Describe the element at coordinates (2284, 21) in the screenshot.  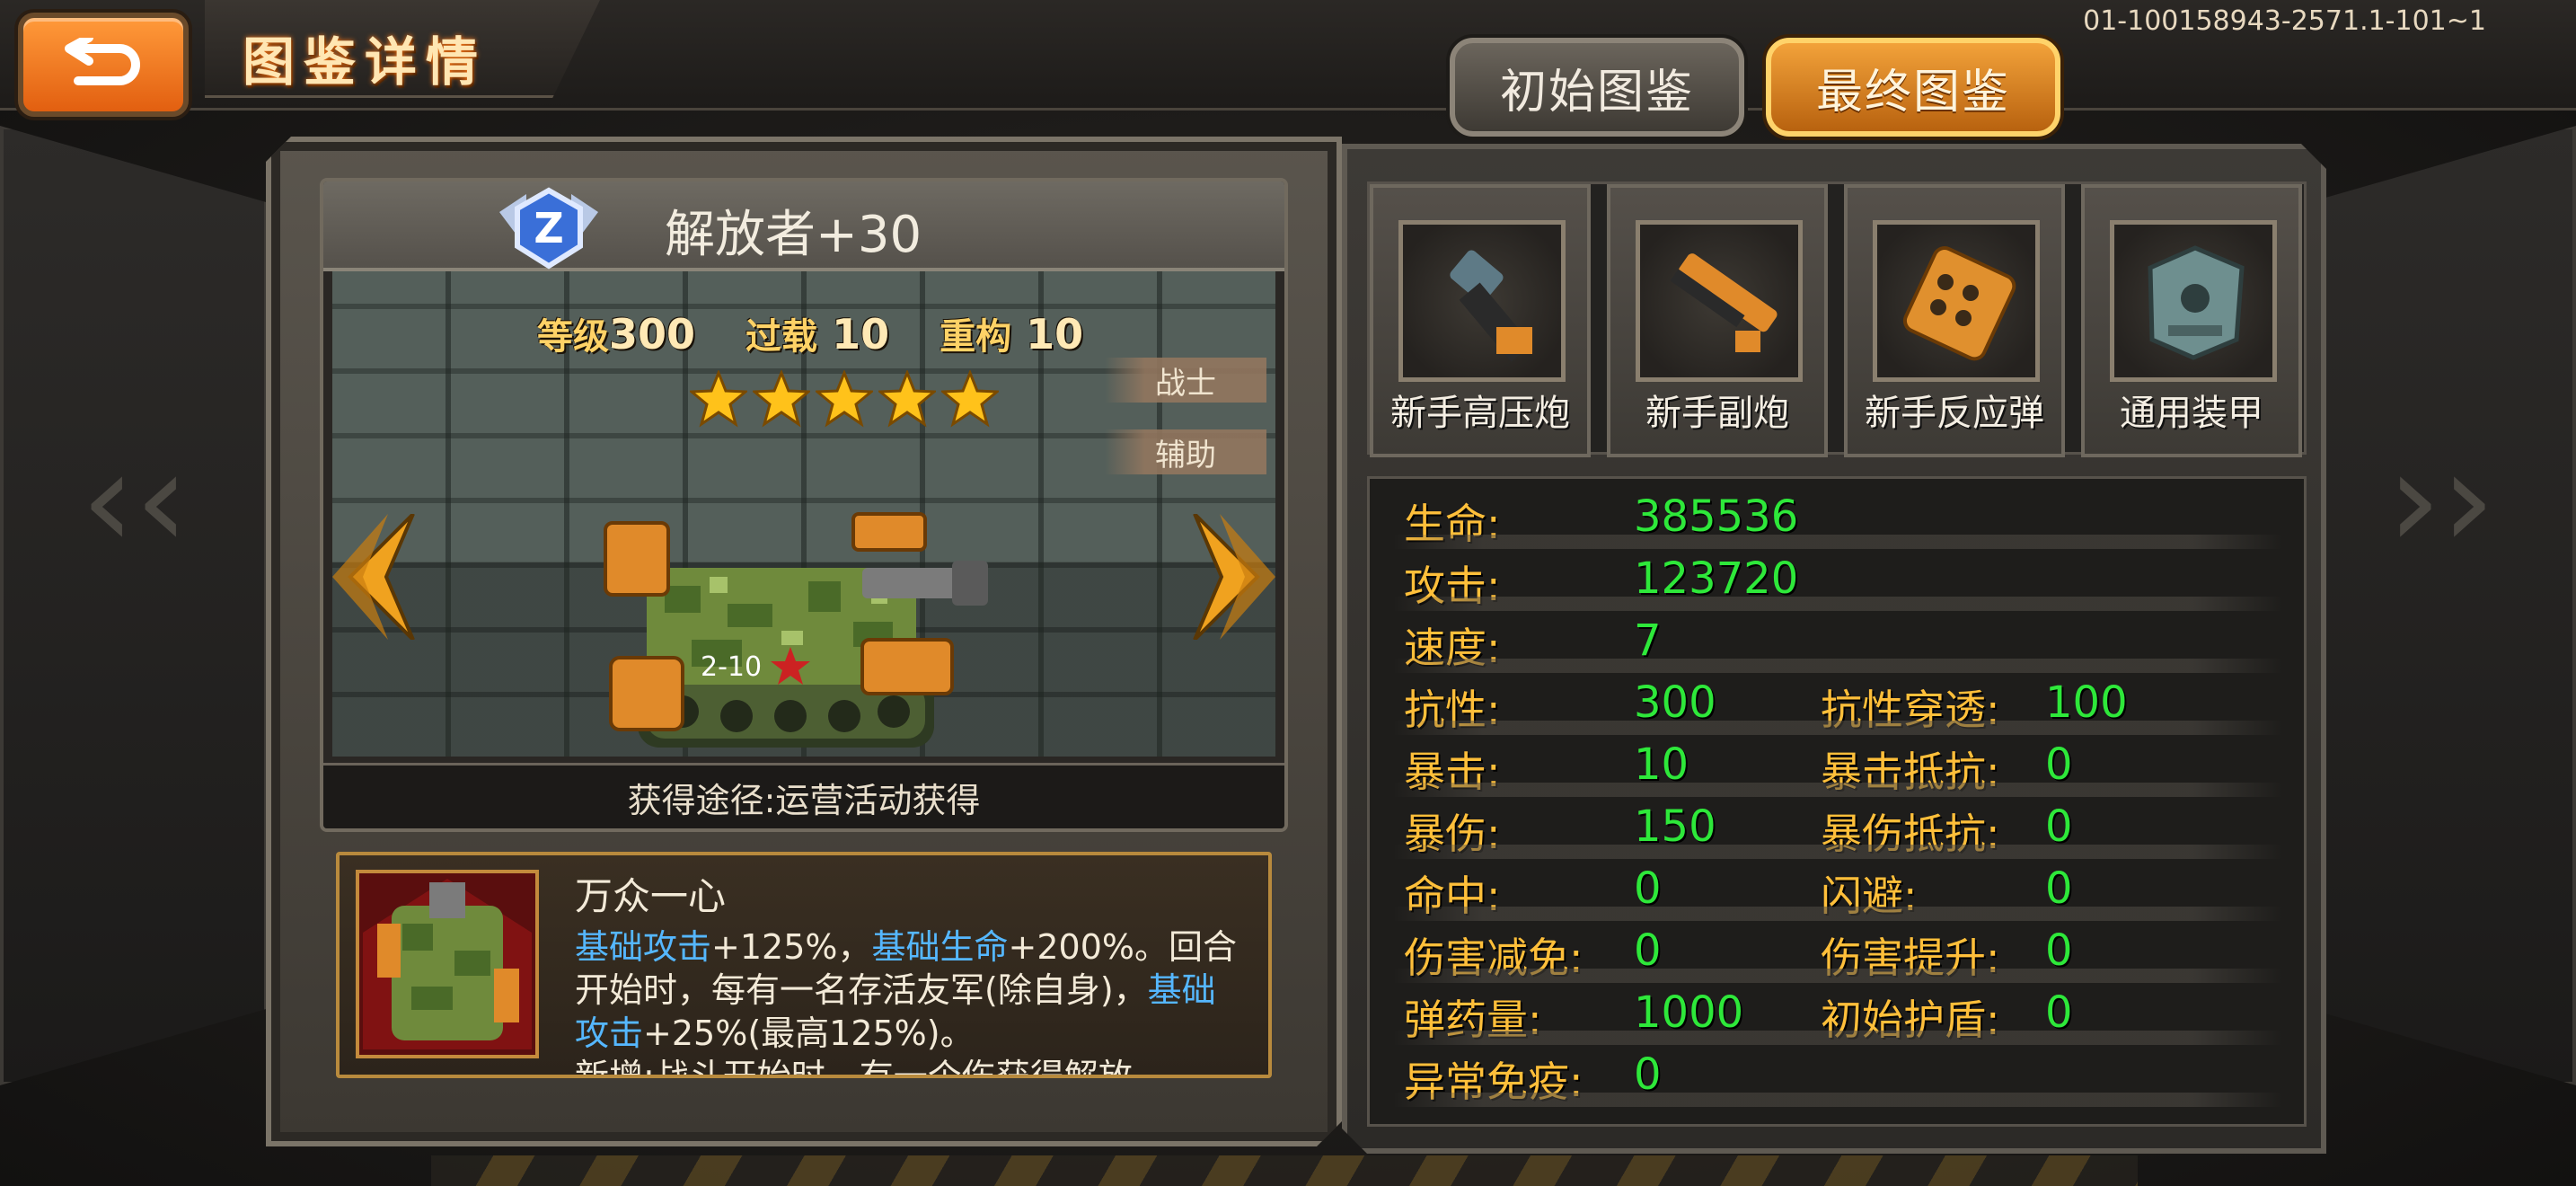
I see `version-code: 01-100158943-2571.1-101~1` at that location.